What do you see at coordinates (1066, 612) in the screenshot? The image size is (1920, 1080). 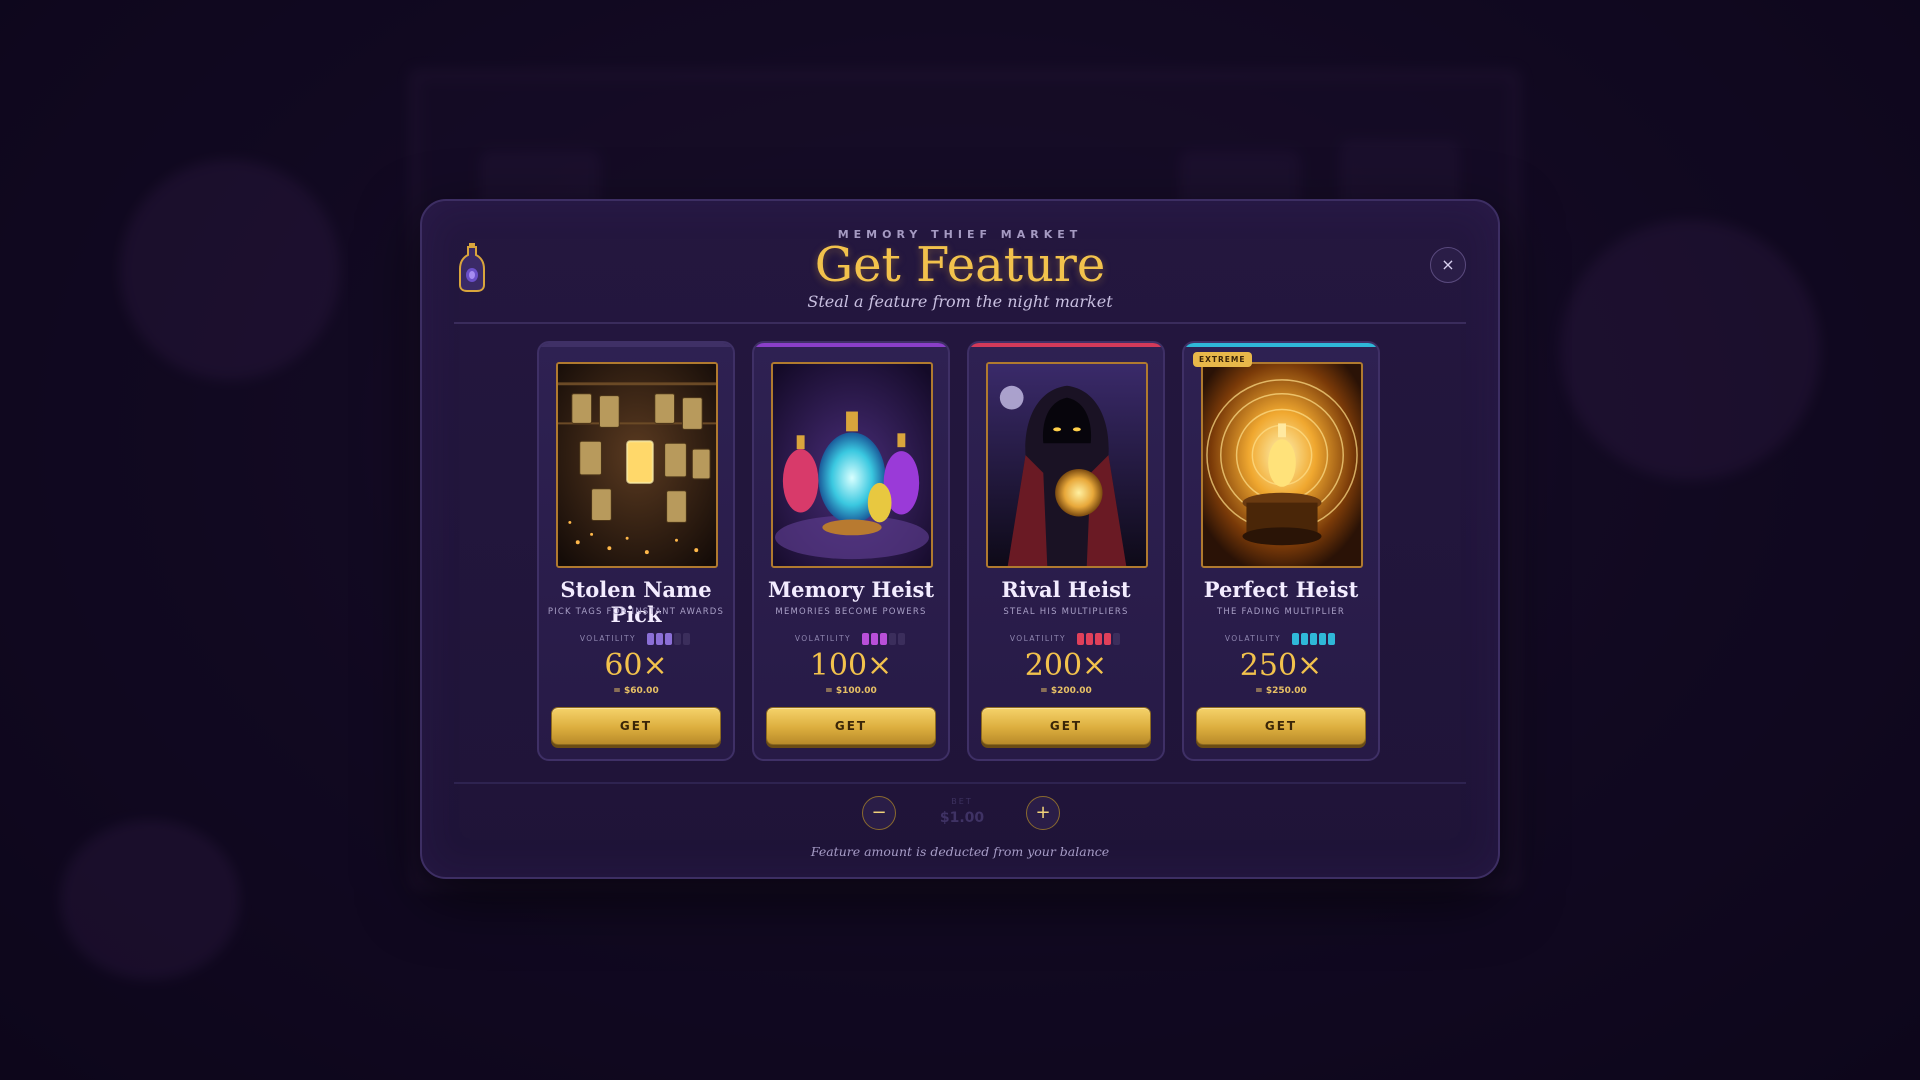 I see `card-tagline: STEAL HIS MULTIPLIERS` at bounding box center [1066, 612].